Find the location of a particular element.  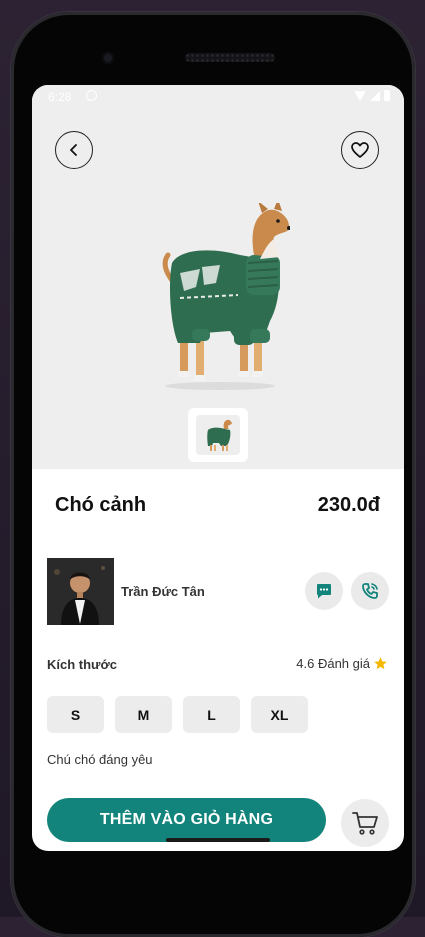

chat-bubble-icon is located at coordinates (324, 591).